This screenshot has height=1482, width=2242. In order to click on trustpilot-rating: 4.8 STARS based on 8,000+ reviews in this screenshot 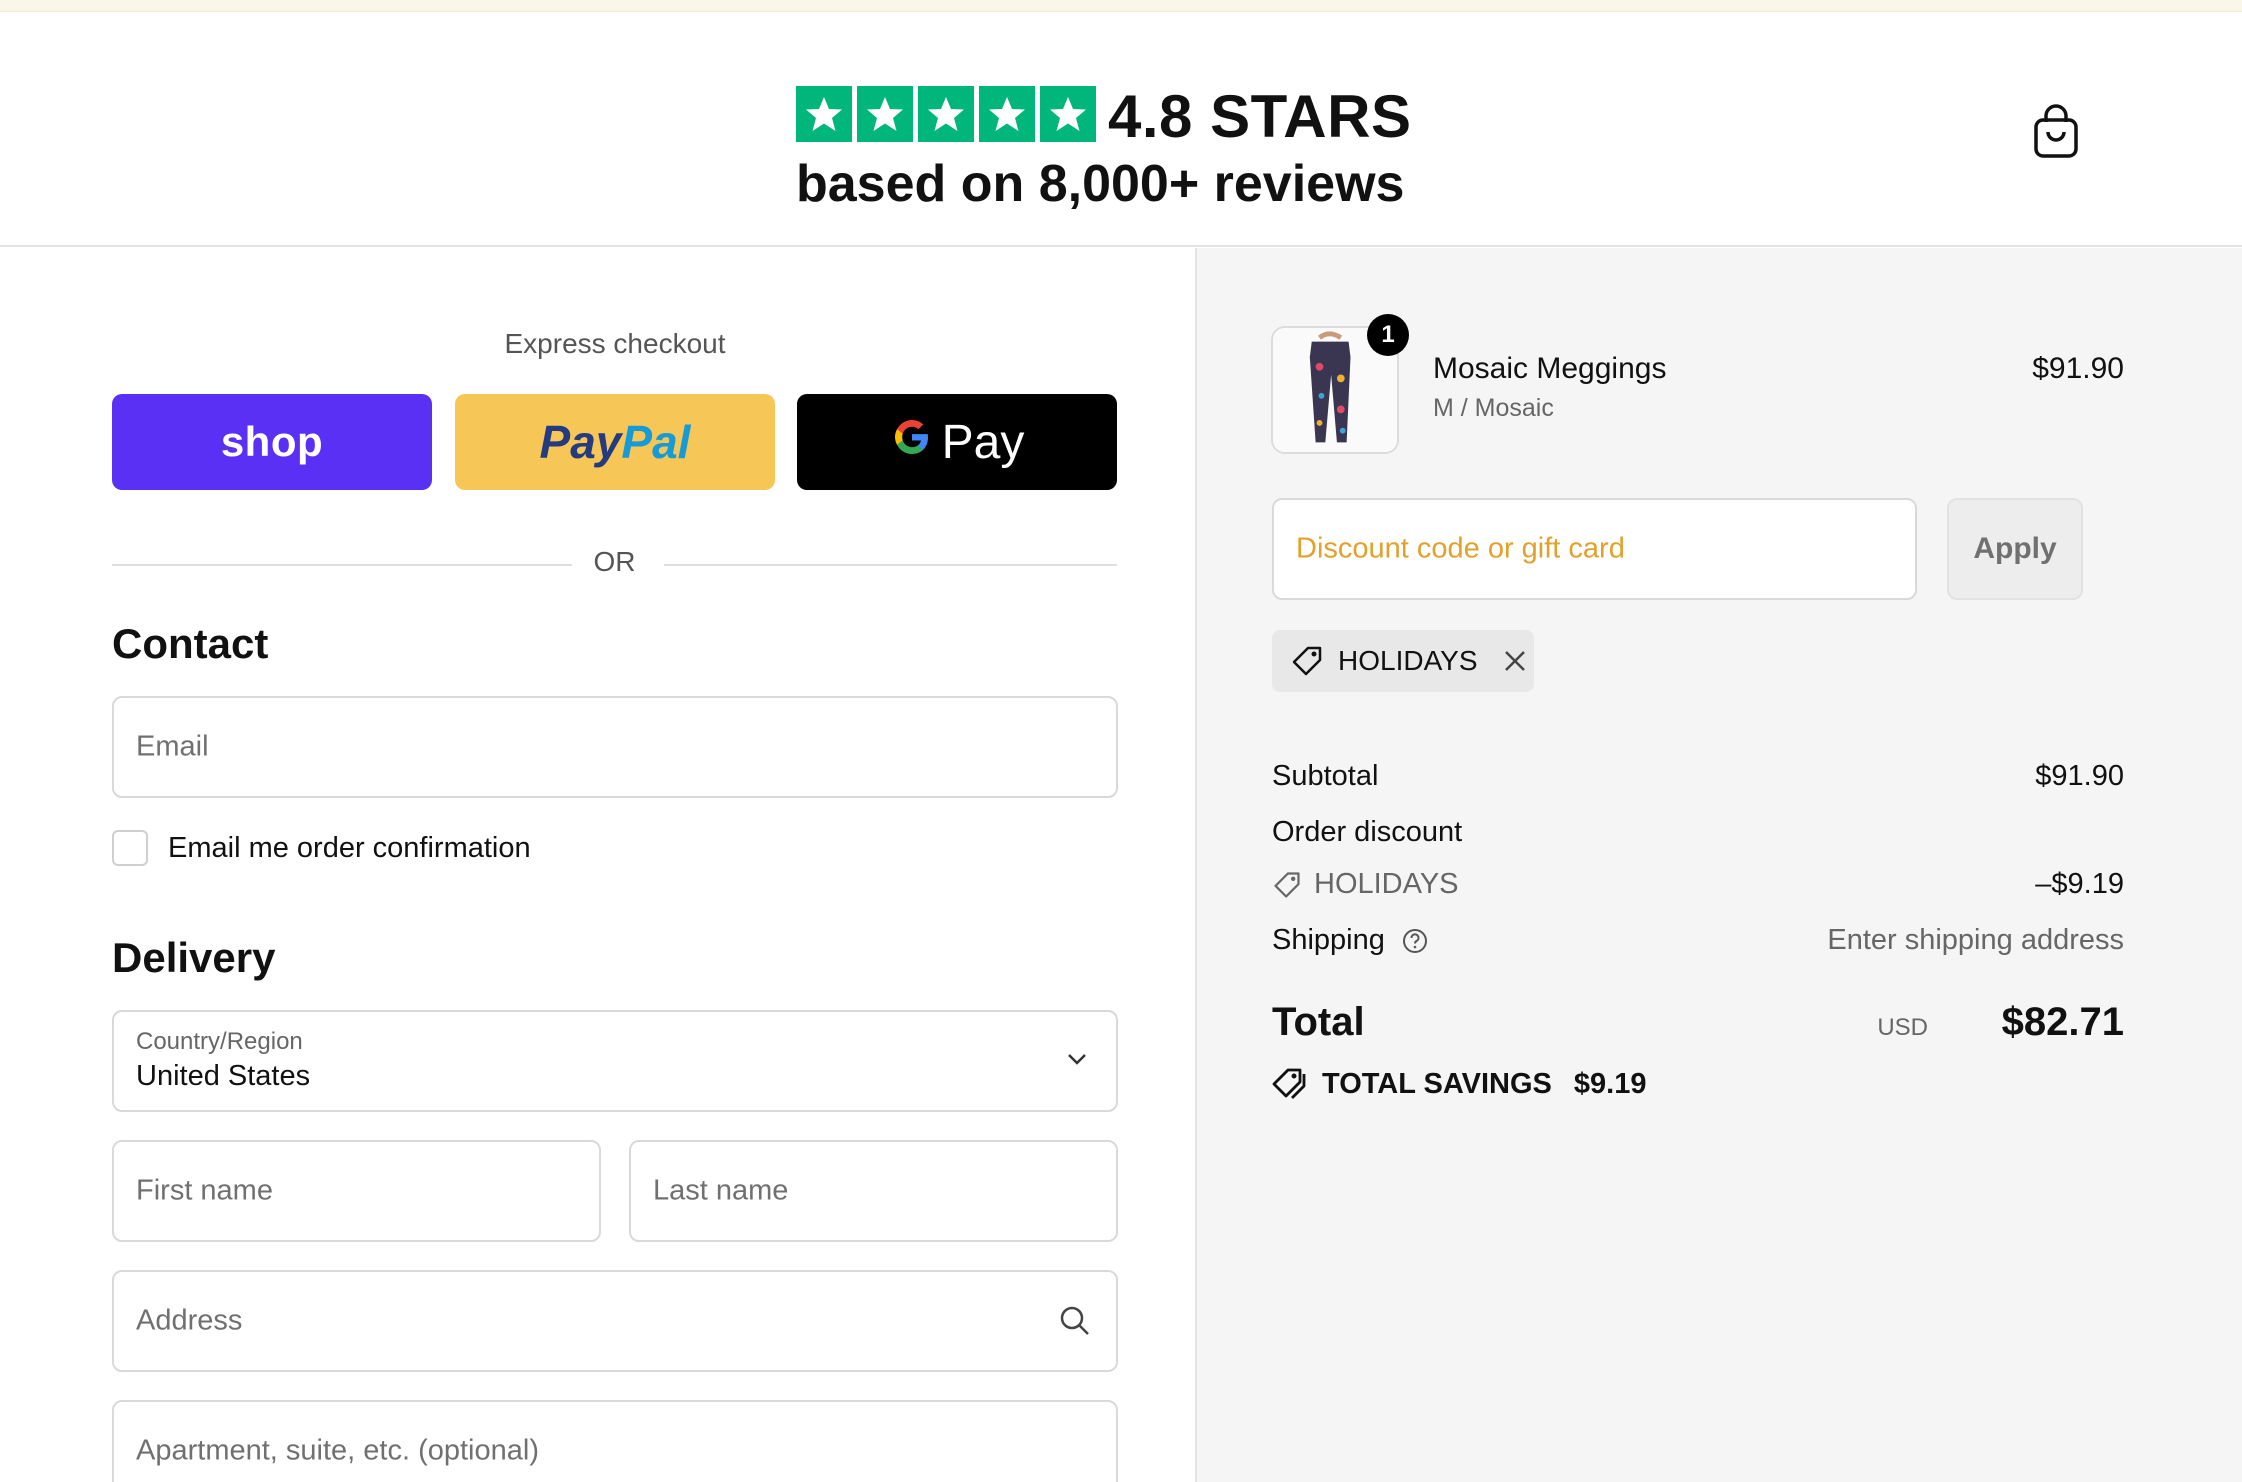, I will do `click(1103, 149)`.